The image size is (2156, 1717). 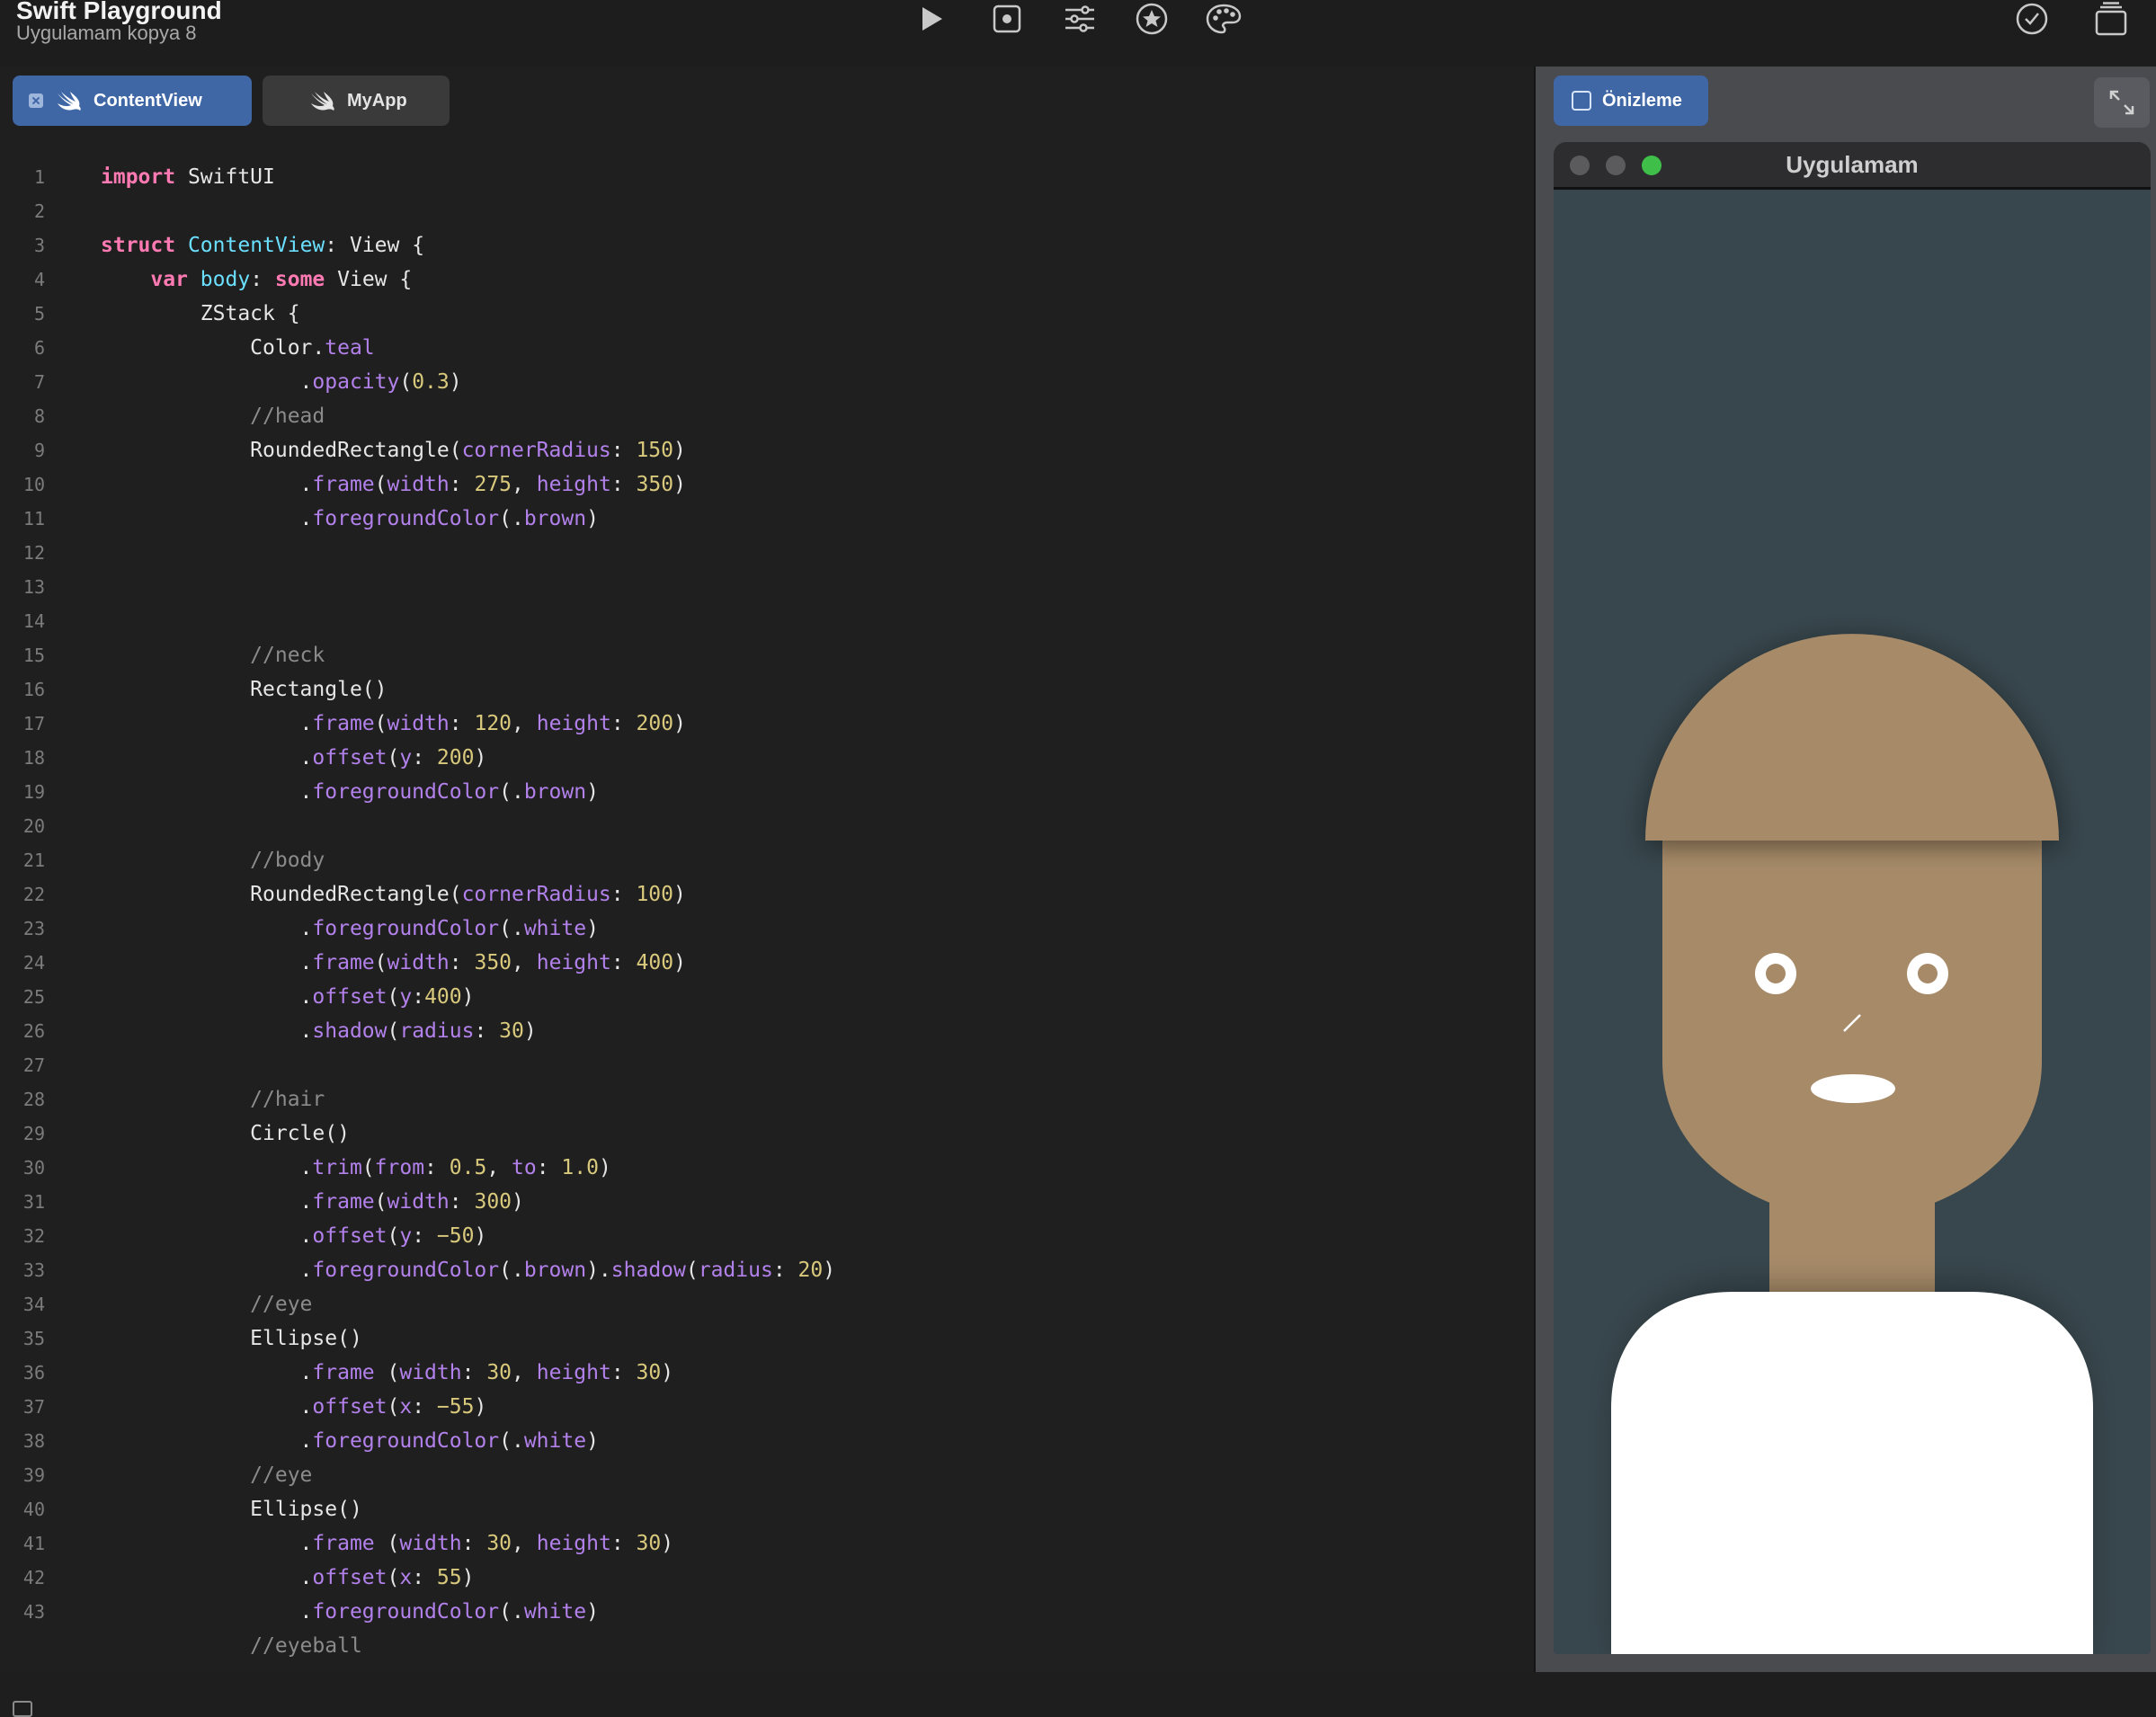 I want to click on line-number: 5, so click(x=39, y=314).